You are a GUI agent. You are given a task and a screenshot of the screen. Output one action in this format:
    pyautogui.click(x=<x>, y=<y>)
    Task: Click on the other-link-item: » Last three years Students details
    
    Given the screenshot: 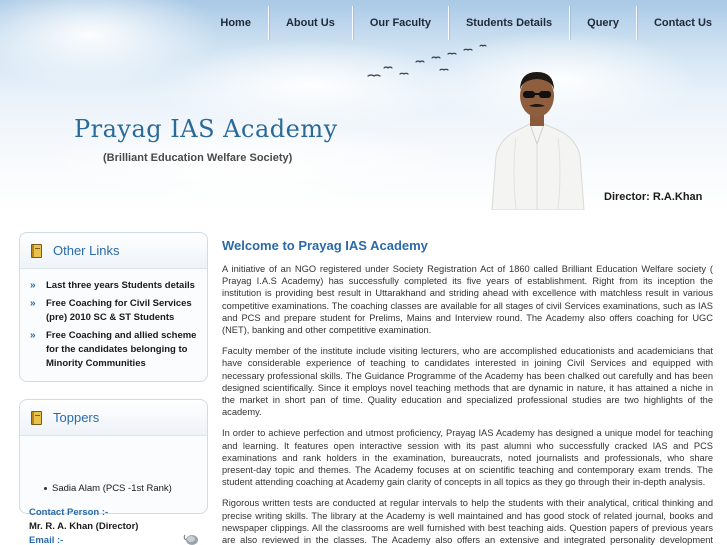 What is the action you would take?
    pyautogui.click(x=114, y=286)
    